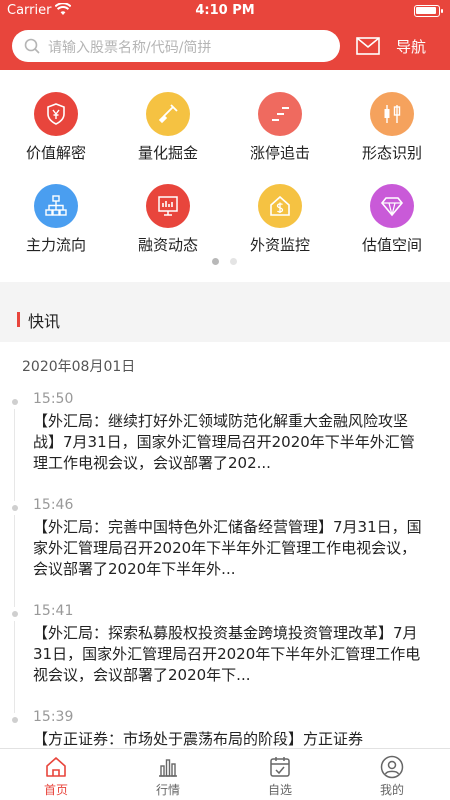  Describe the element at coordinates (168, 768) in the screenshot. I see `bar-chart-icon` at that location.